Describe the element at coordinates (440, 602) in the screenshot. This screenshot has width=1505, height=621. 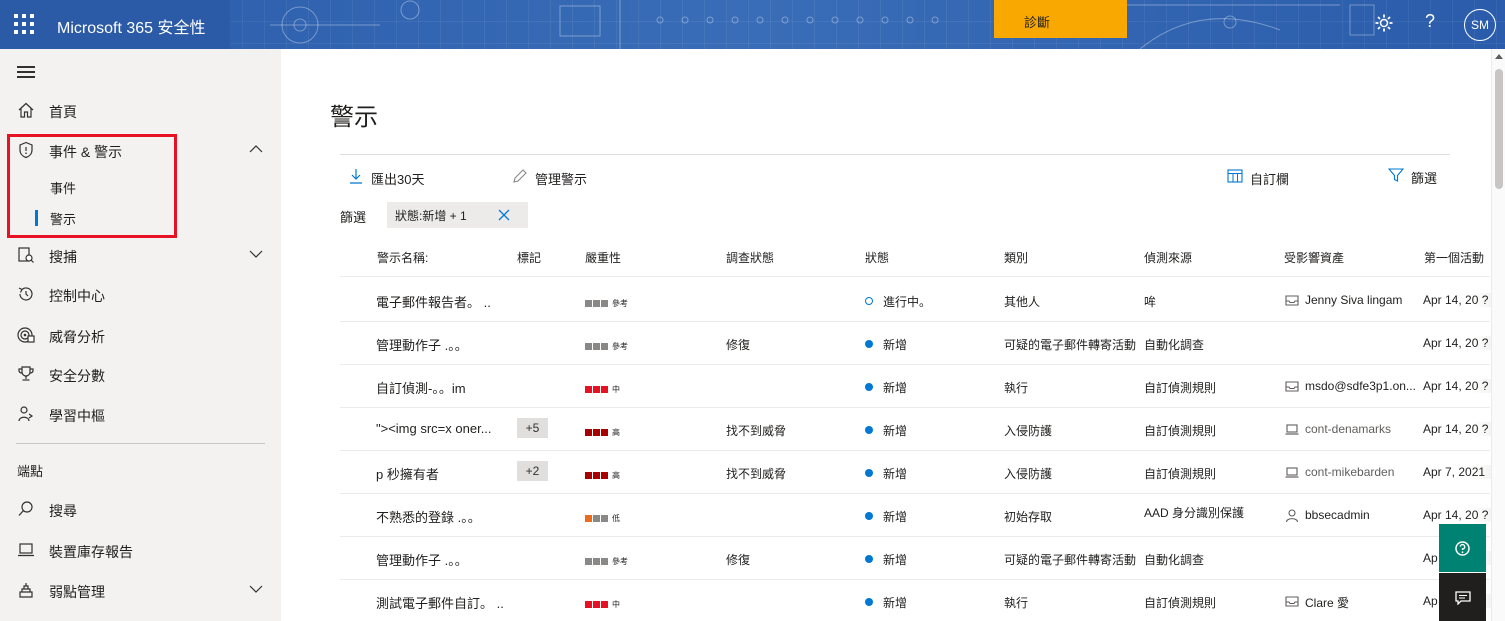
I see `alert-name-link: 測試電子郵件自訂。 ..` at that location.